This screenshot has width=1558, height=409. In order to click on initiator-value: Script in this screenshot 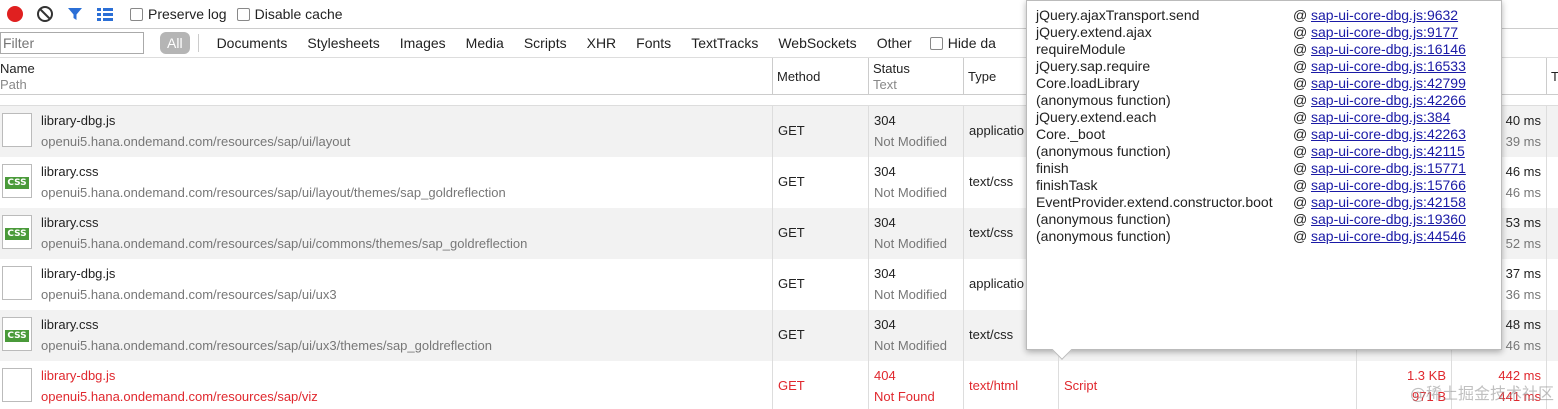, I will do `click(1080, 385)`.